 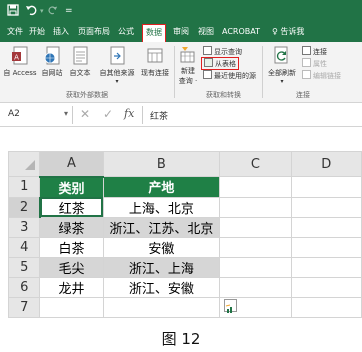 What do you see at coordinates (188, 66) in the screenshot?
I see `new-query-button: 新建 查询 ·` at bounding box center [188, 66].